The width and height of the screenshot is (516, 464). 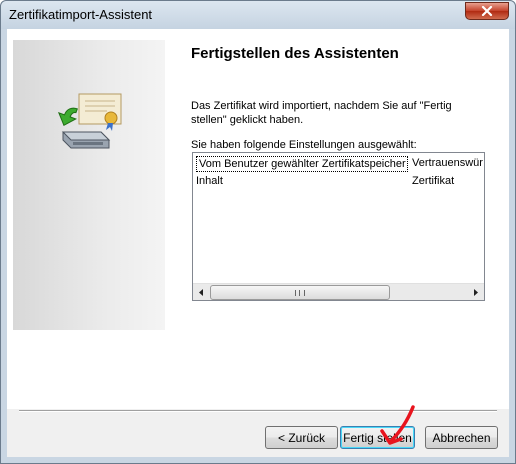 I want to click on close-icon, so click(x=487, y=11).